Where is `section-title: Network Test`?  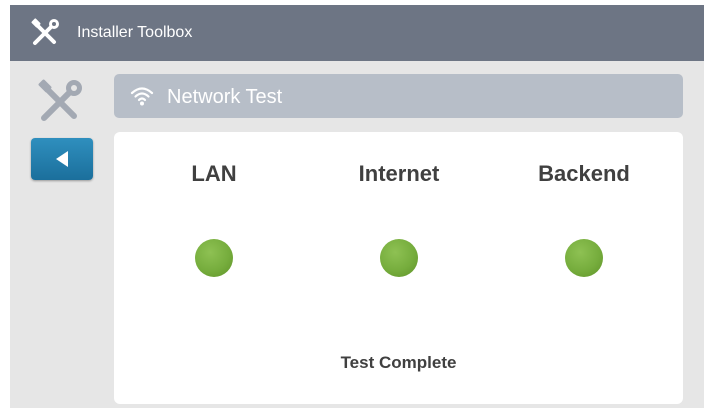
section-title: Network Test is located at coordinates (225, 97).